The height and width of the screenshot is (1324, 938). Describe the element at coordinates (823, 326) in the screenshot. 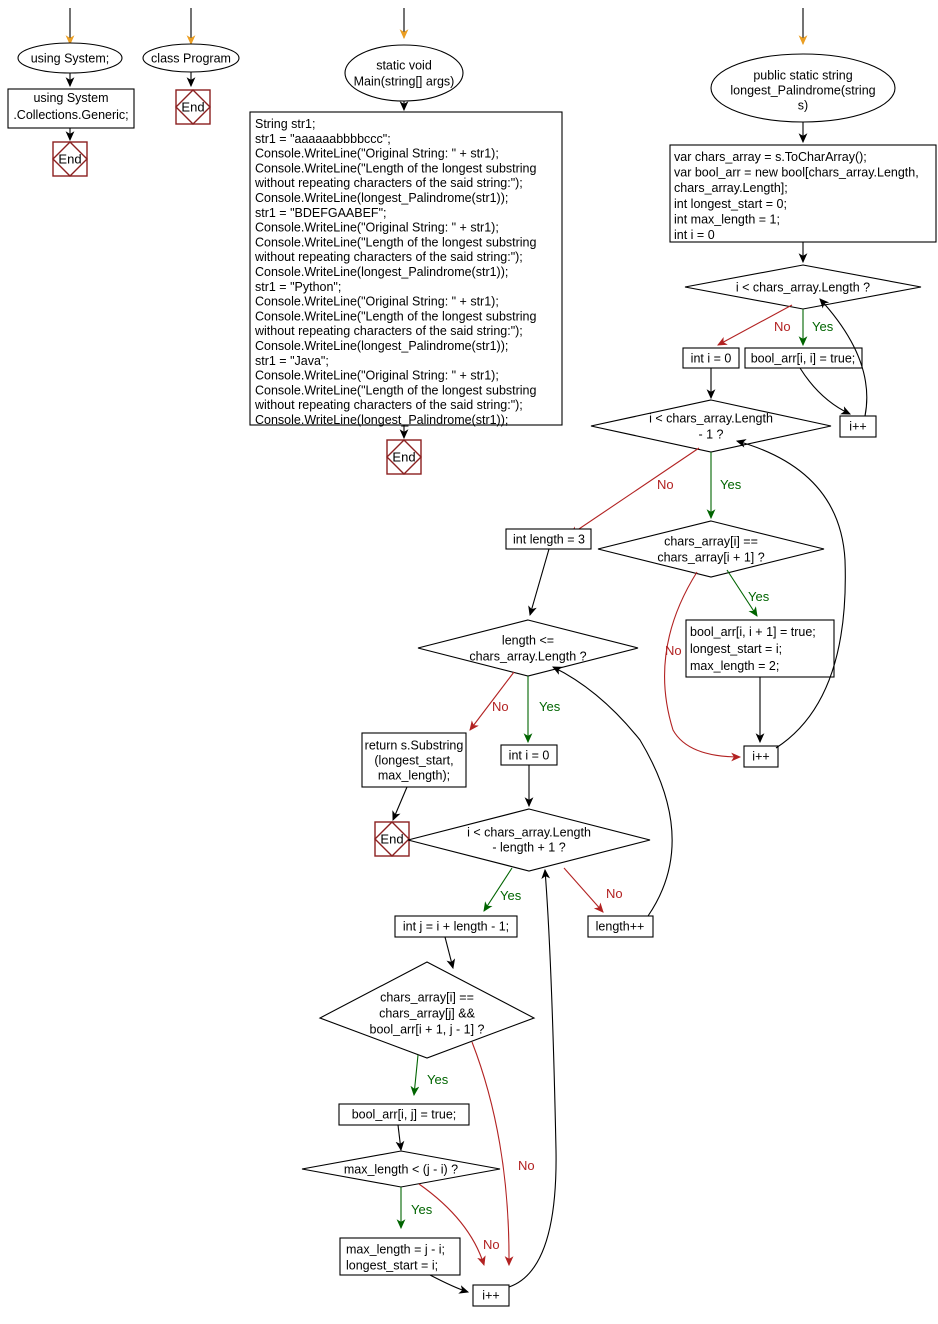

I see `edge-cond1-yes-label: Yes` at that location.